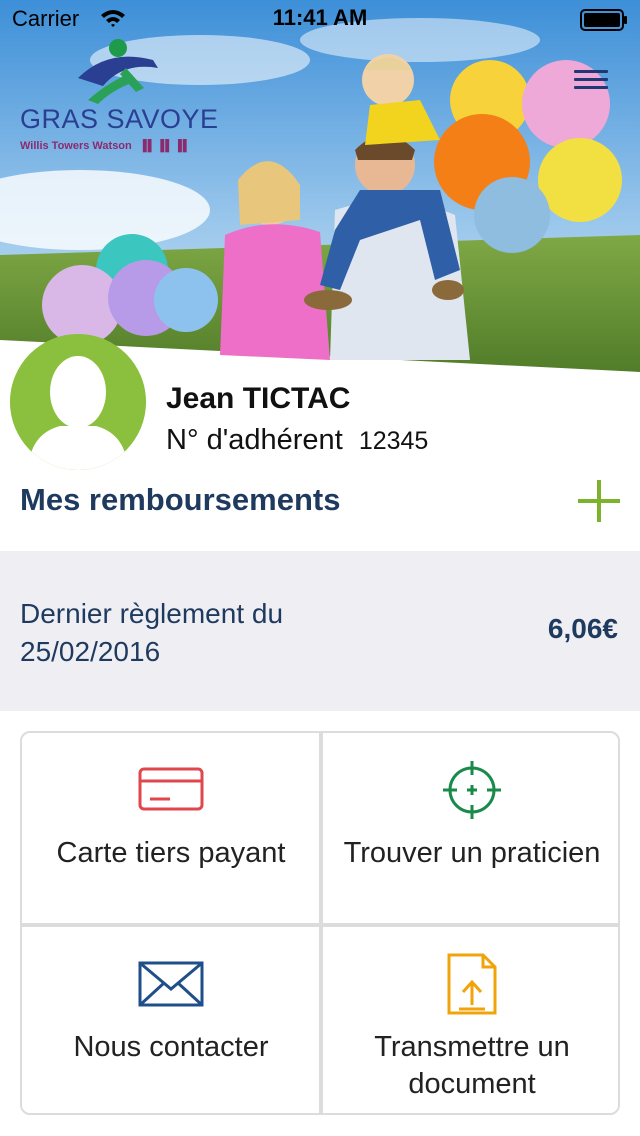 The width and height of the screenshot is (640, 1136). I want to click on card-icon, so click(171, 789).